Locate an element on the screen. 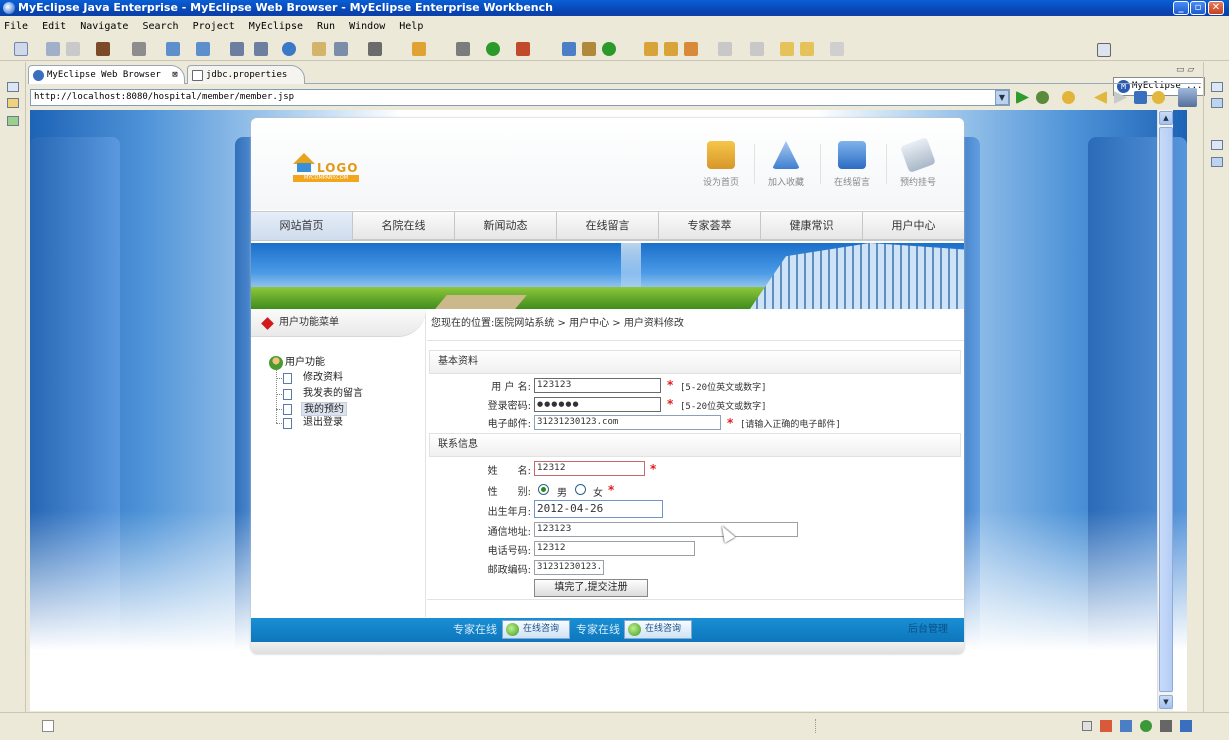 The height and width of the screenshot is (740, 1229). scroll-down-icon: ▼ is located at coordinates (1166, 702).